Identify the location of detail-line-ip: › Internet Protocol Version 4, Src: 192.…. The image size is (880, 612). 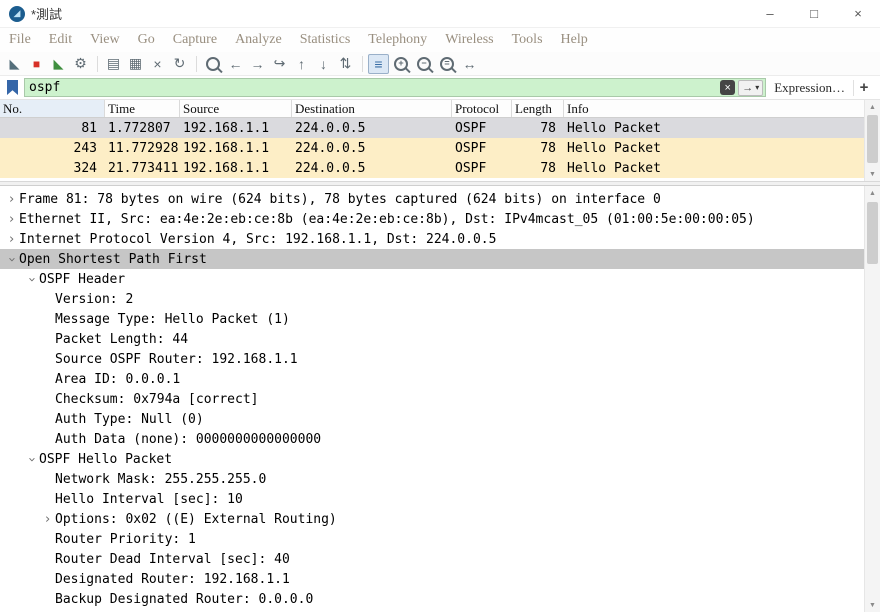
(432, 239).